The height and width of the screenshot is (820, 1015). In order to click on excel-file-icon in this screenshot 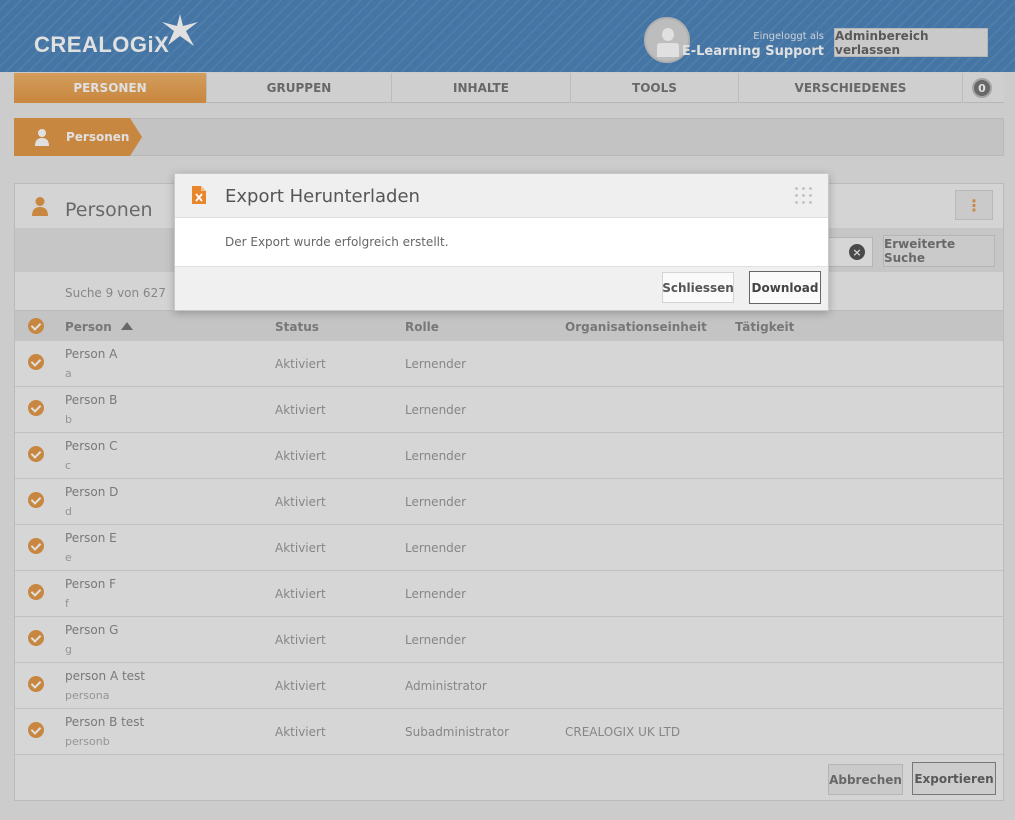, I will do `click(199, 195)`.